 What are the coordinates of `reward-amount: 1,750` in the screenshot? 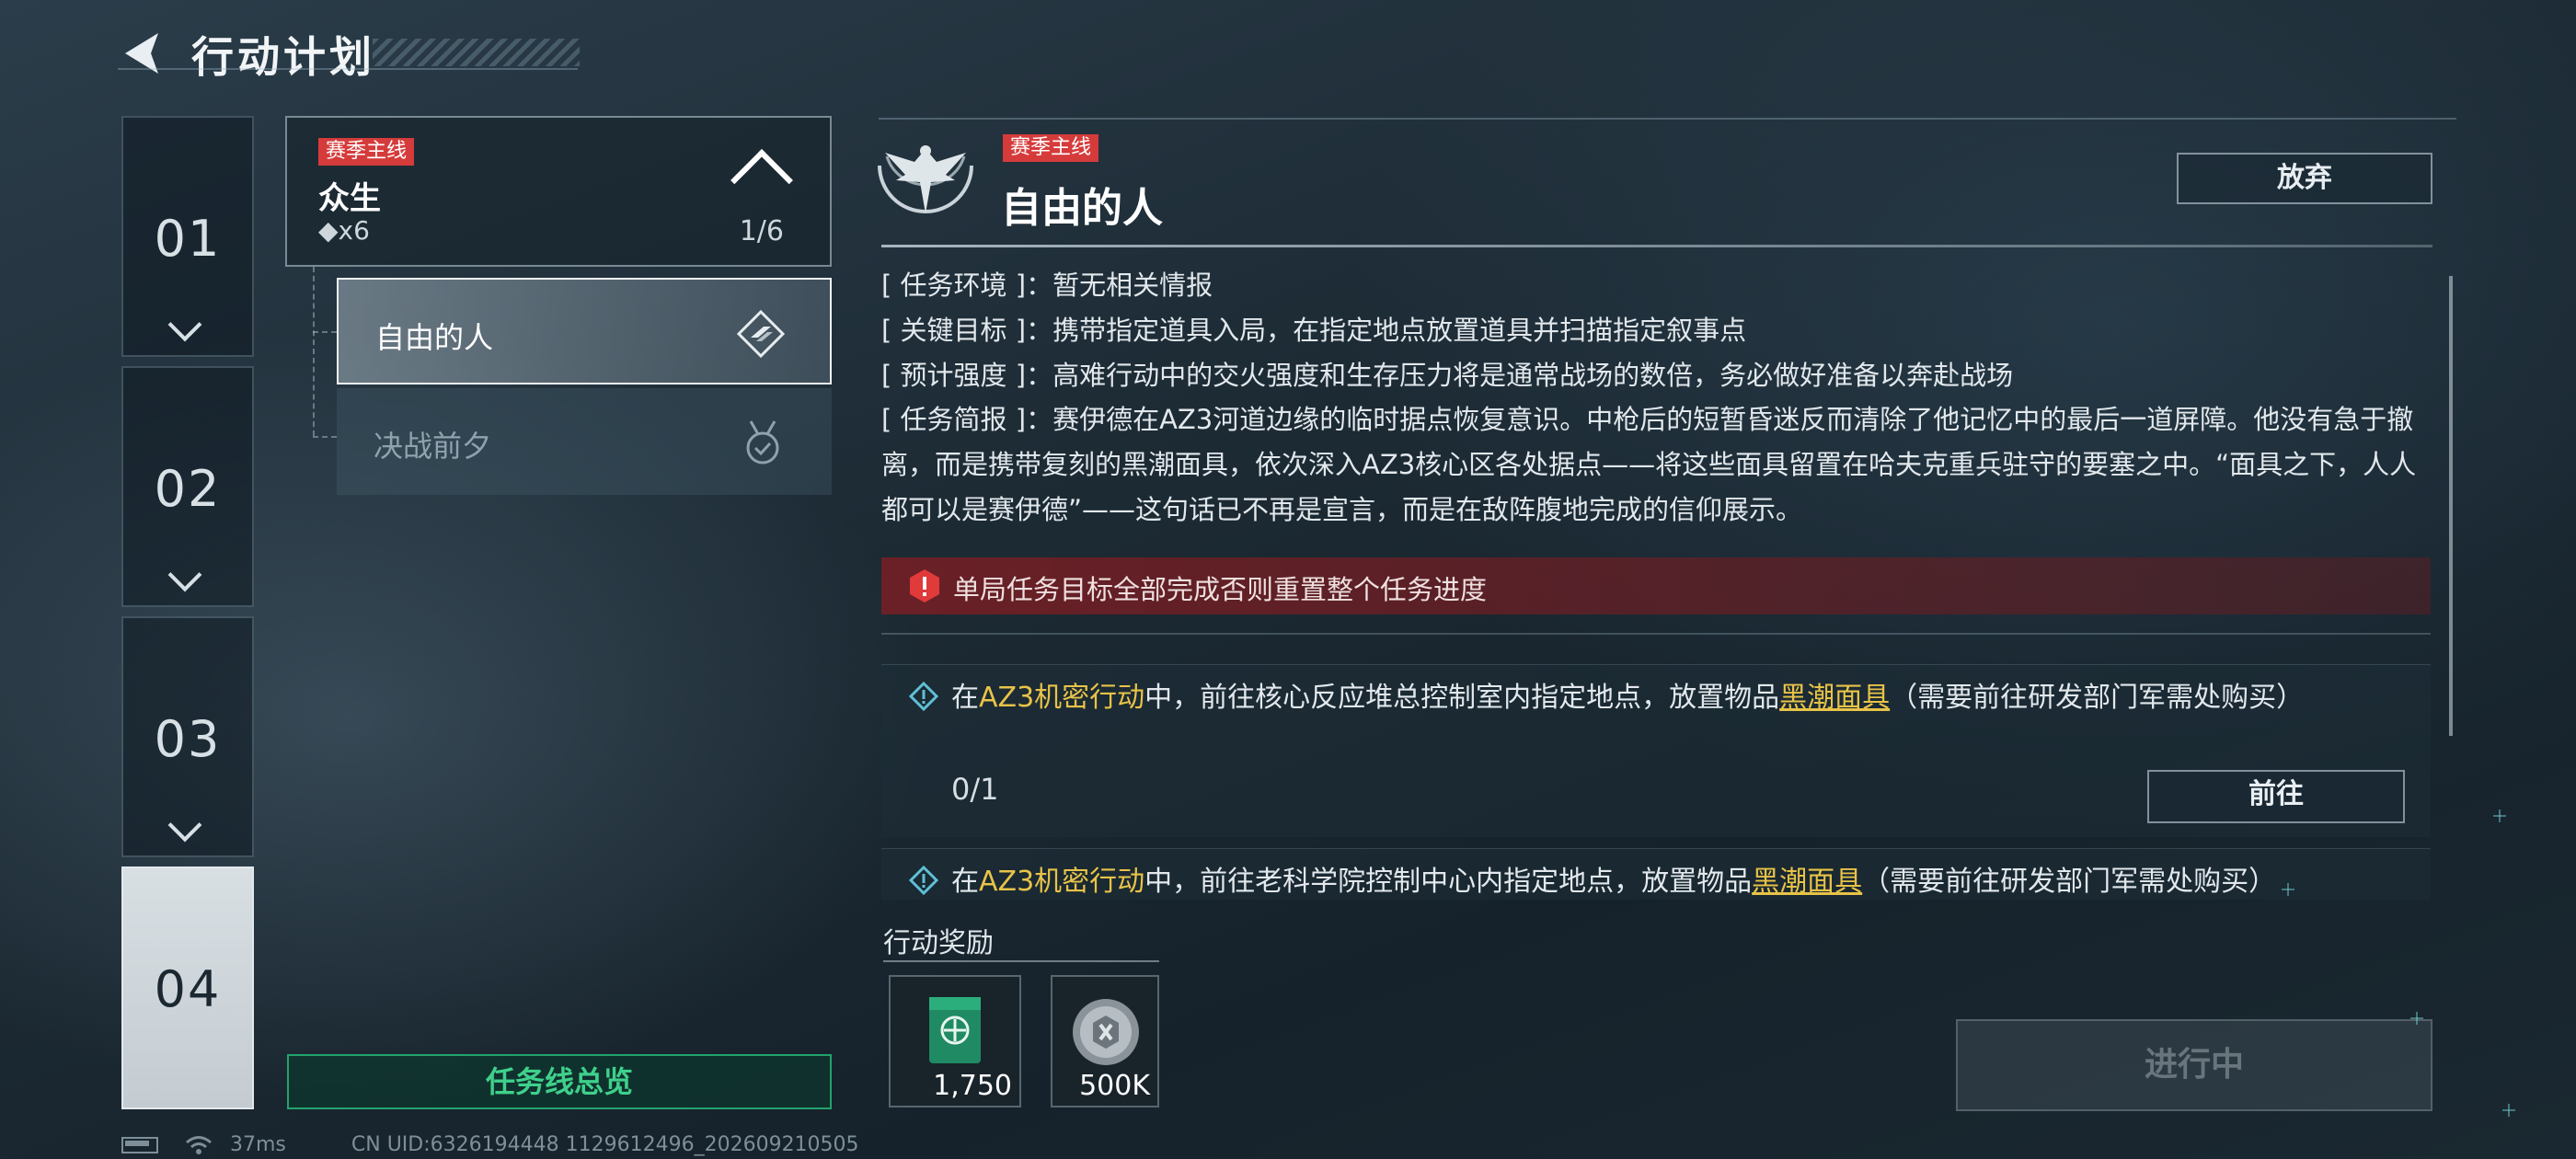 It's located at (972, 1086).